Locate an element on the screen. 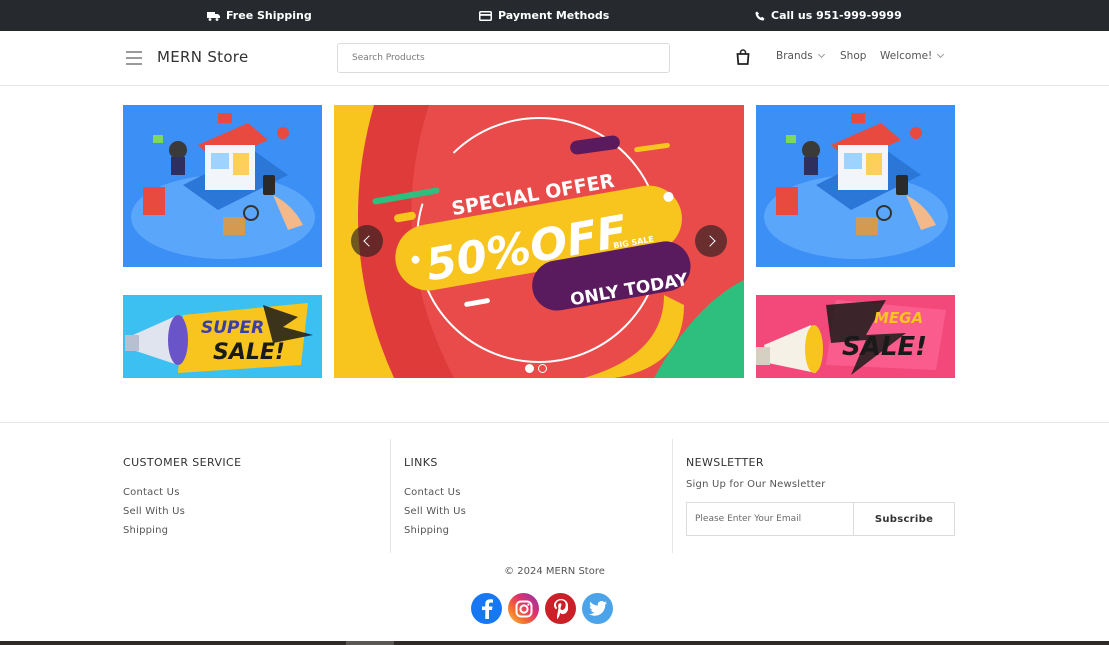 The width and height of the screenshot is (1109, 645). call-us-label: Call us 951-999-9999 is located at coordinates (836, 15).